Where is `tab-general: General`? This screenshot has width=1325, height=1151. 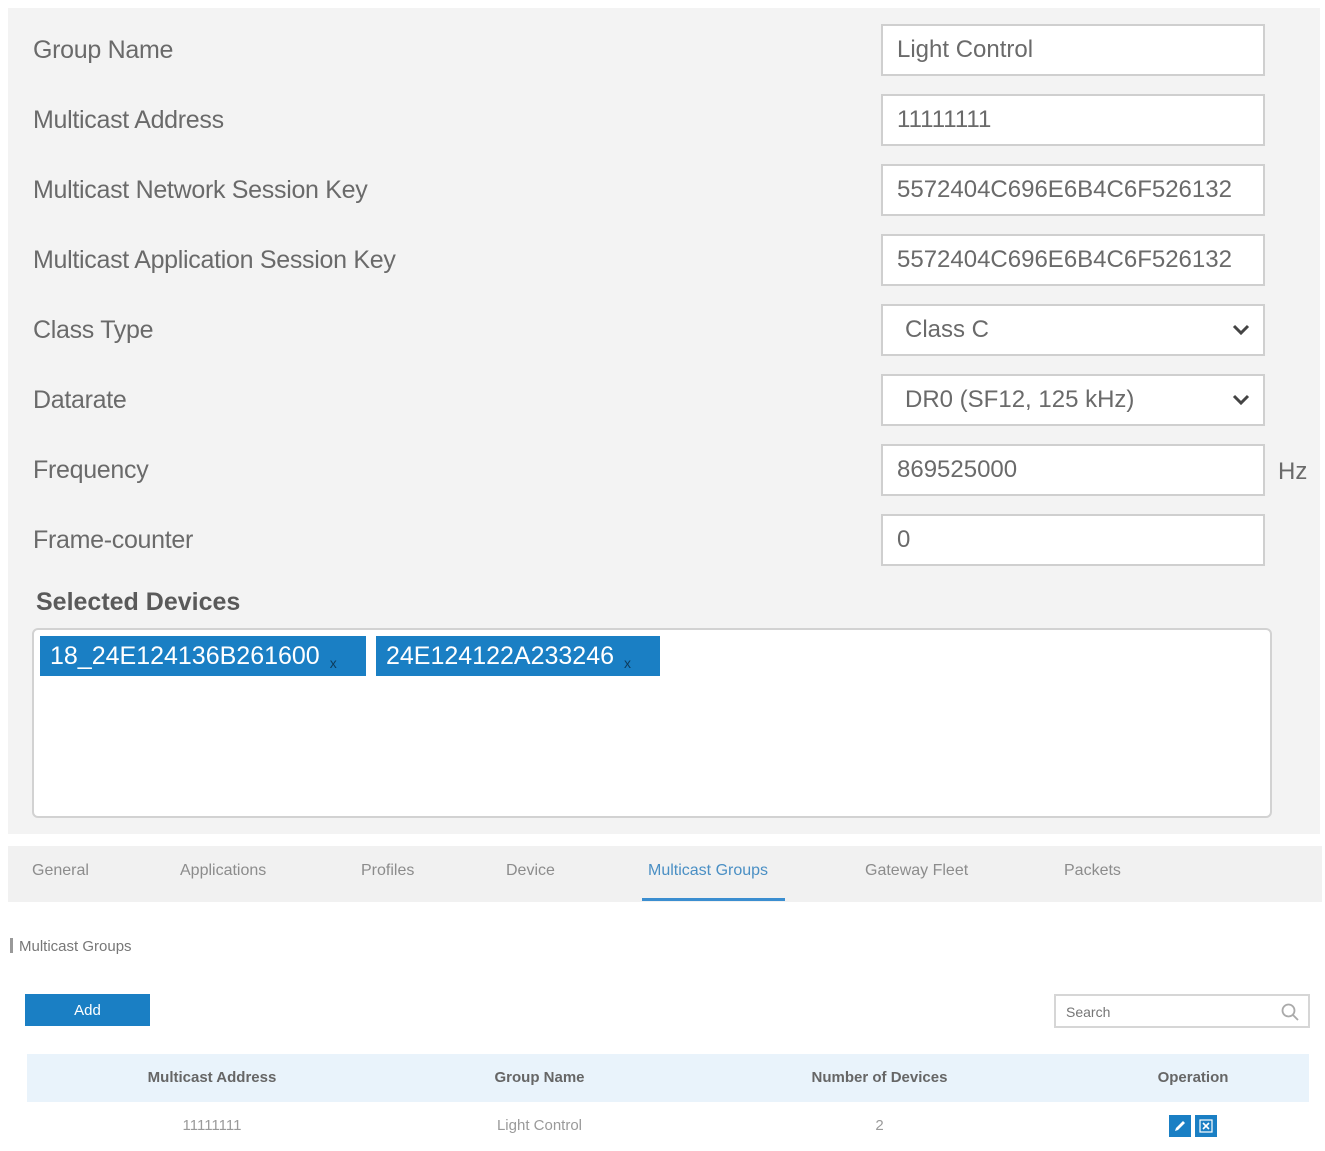
tab-general: General is located at coordinates (60, 871).